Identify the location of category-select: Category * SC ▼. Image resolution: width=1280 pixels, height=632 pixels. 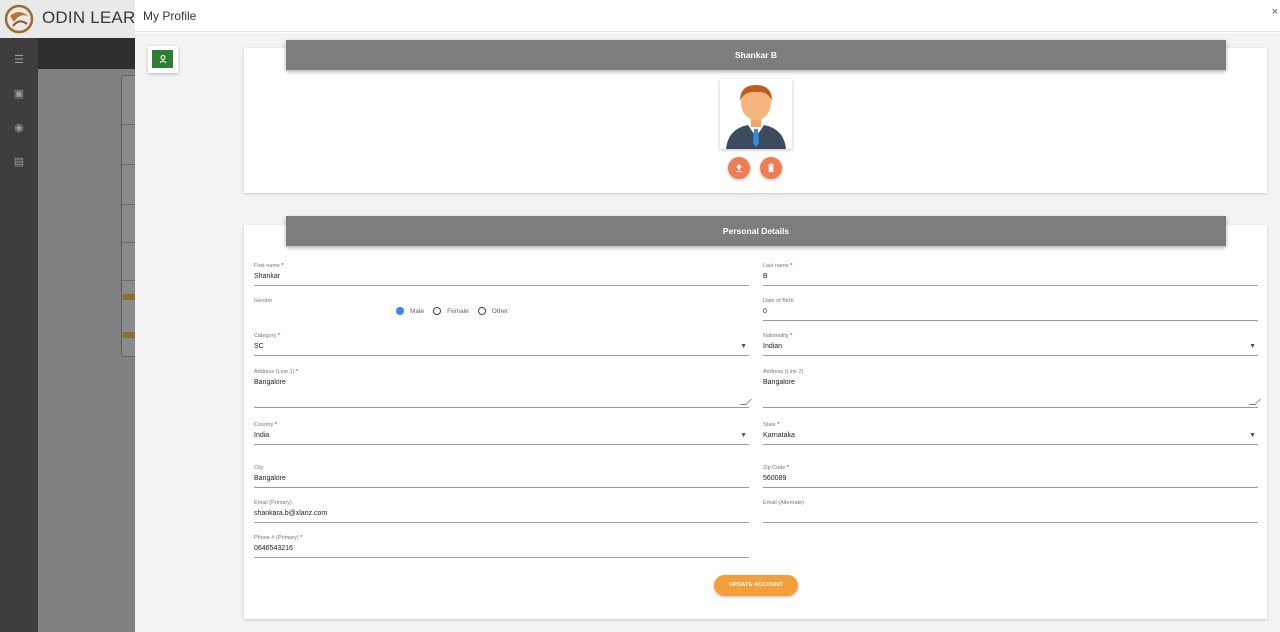
(501, 344).